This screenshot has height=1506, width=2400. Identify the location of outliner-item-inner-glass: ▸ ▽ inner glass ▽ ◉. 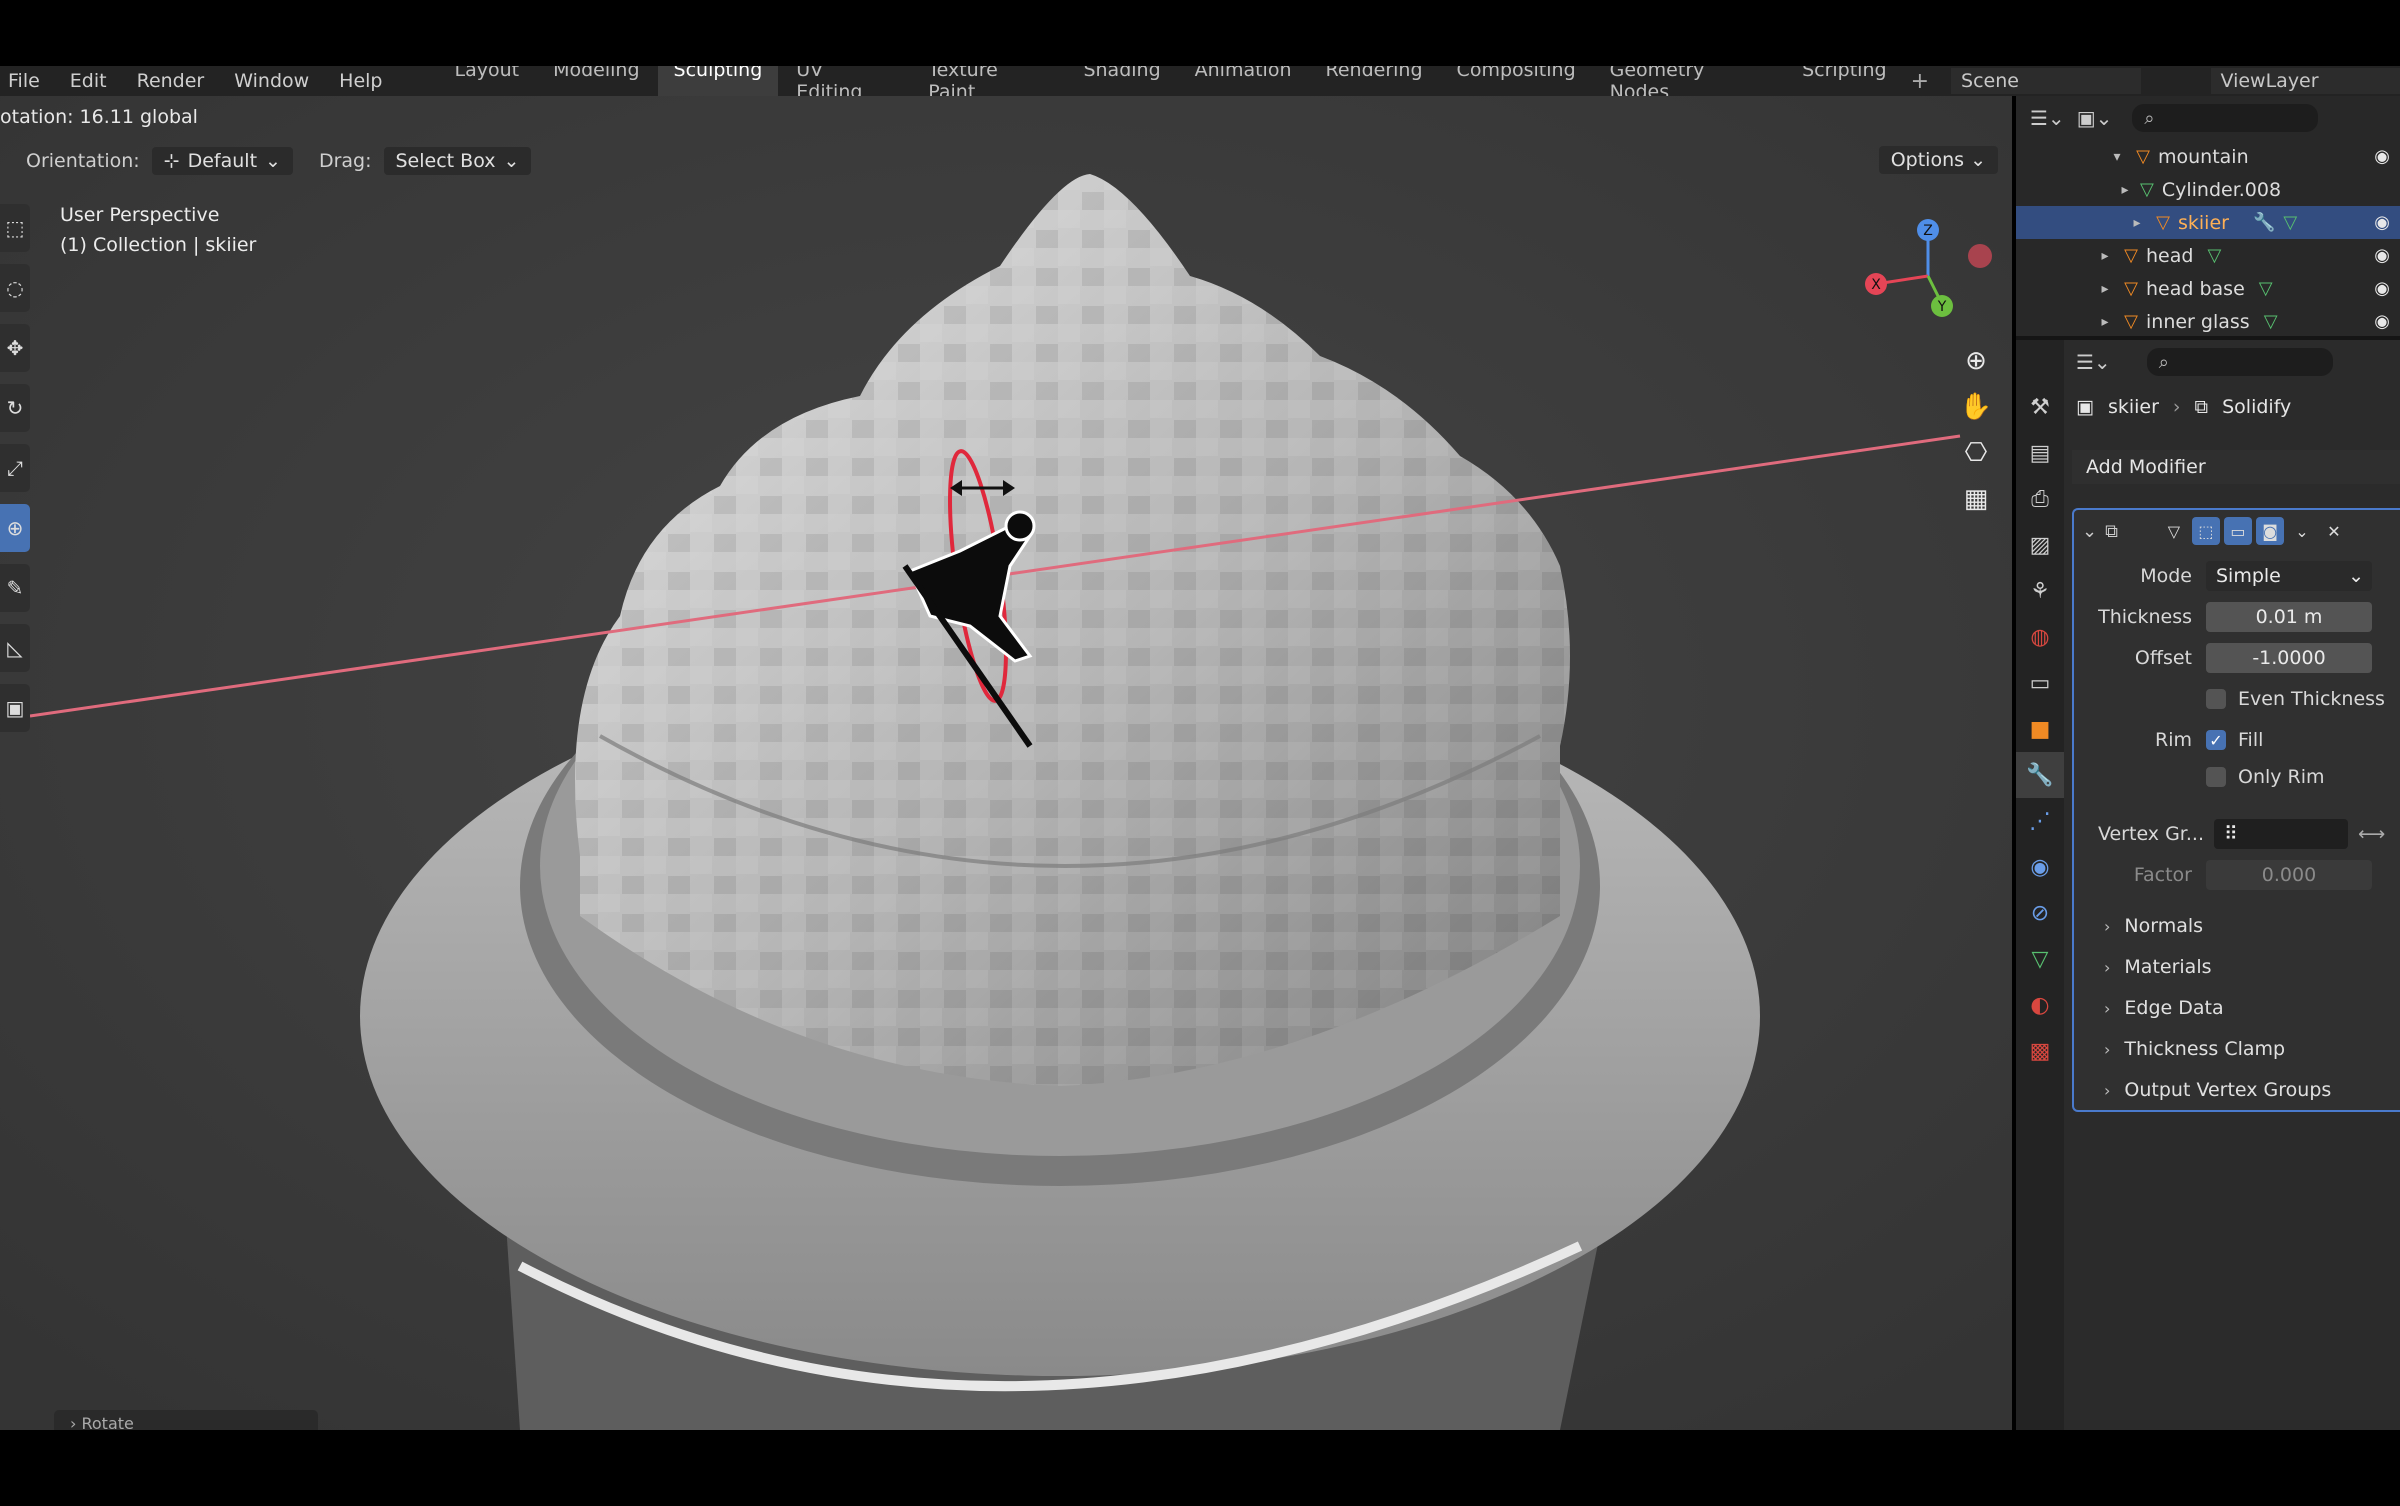
(2208, 320).